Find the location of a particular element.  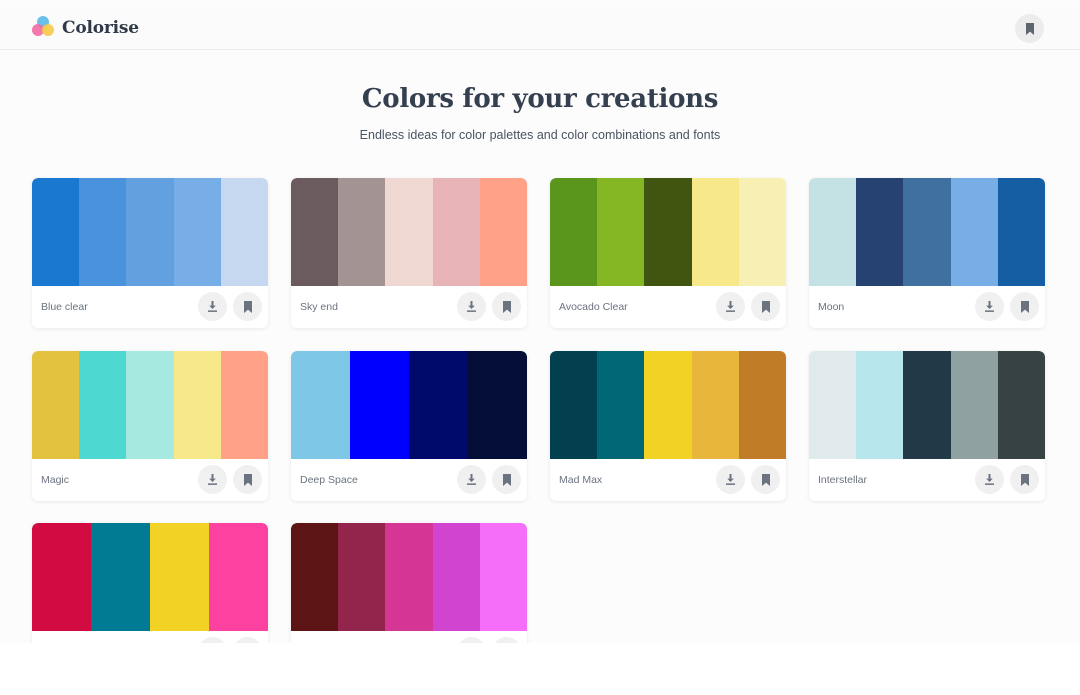

palette-card: Deep Space is located at coordinates (409, 426).